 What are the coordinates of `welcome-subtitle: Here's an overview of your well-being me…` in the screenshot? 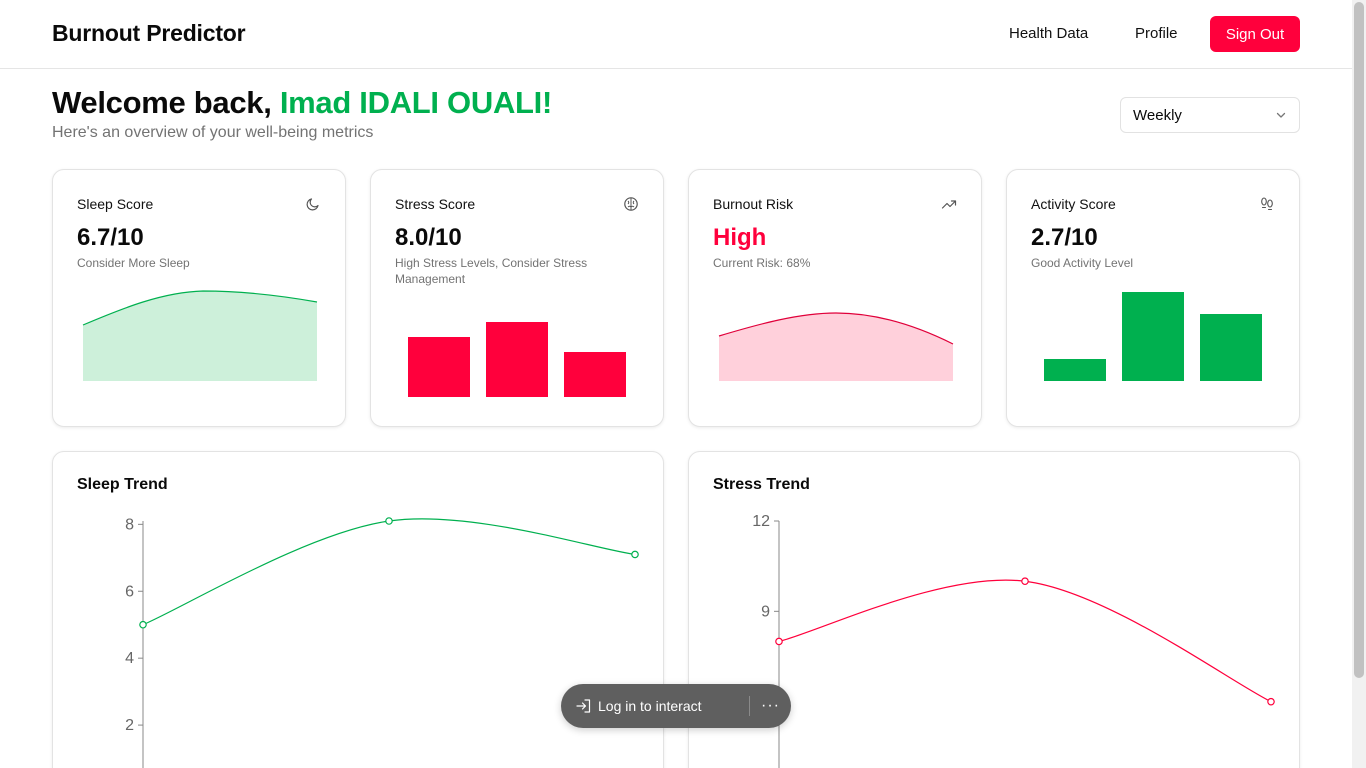 It's located at (213, 132).